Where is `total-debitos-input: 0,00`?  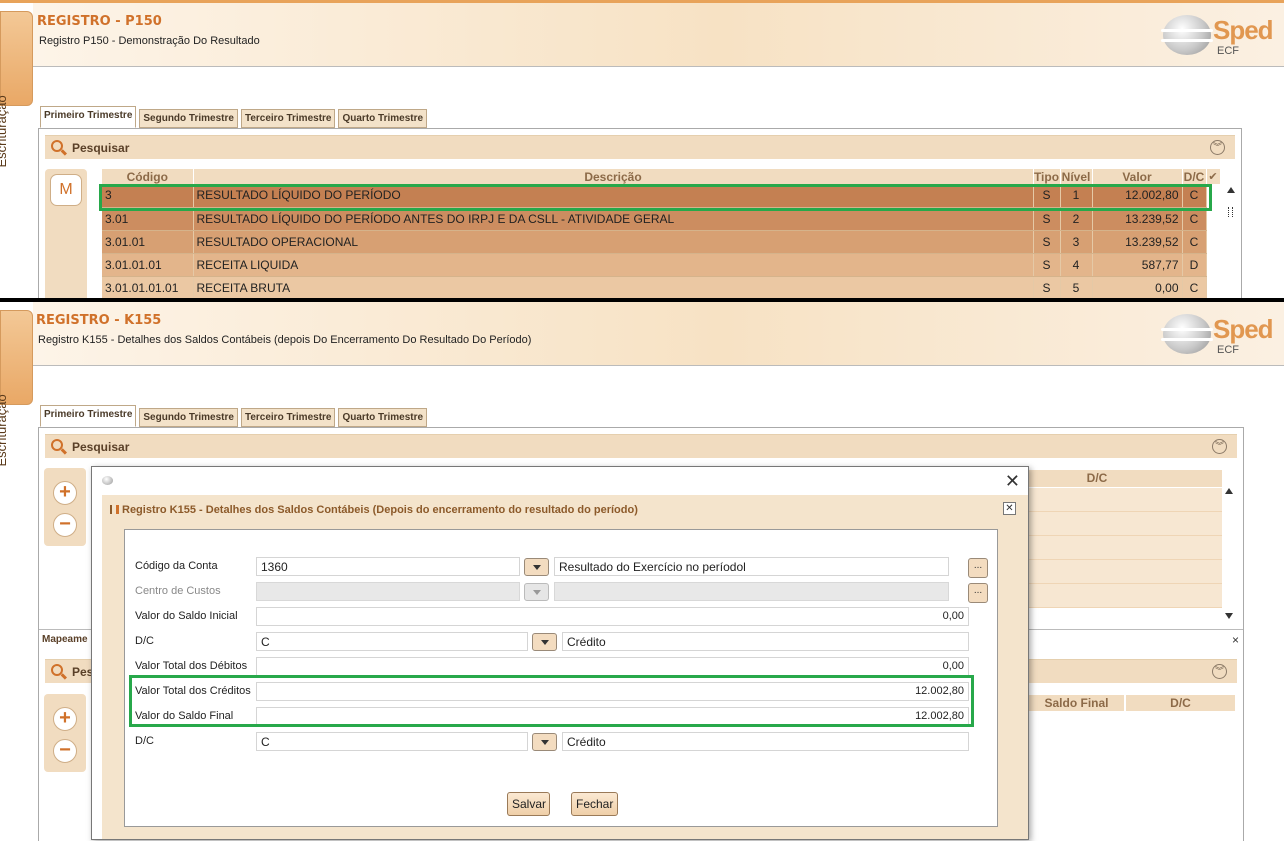 total-debitos-input: 0,00 is located at coordinates (612, 666).